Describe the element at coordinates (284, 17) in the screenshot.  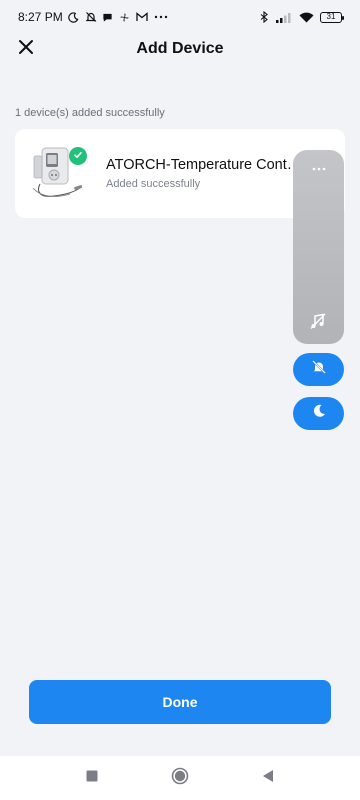
I see `signal-icon` at that location.